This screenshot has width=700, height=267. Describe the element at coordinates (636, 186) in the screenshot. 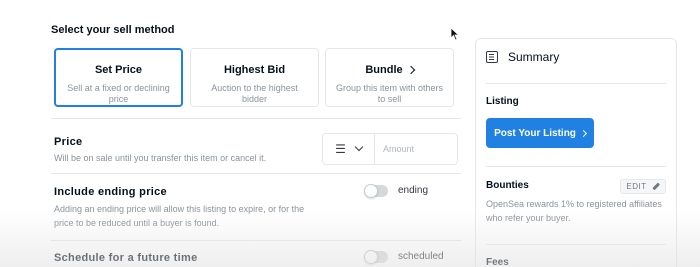

I see `edit-label: EDIT` at that location.